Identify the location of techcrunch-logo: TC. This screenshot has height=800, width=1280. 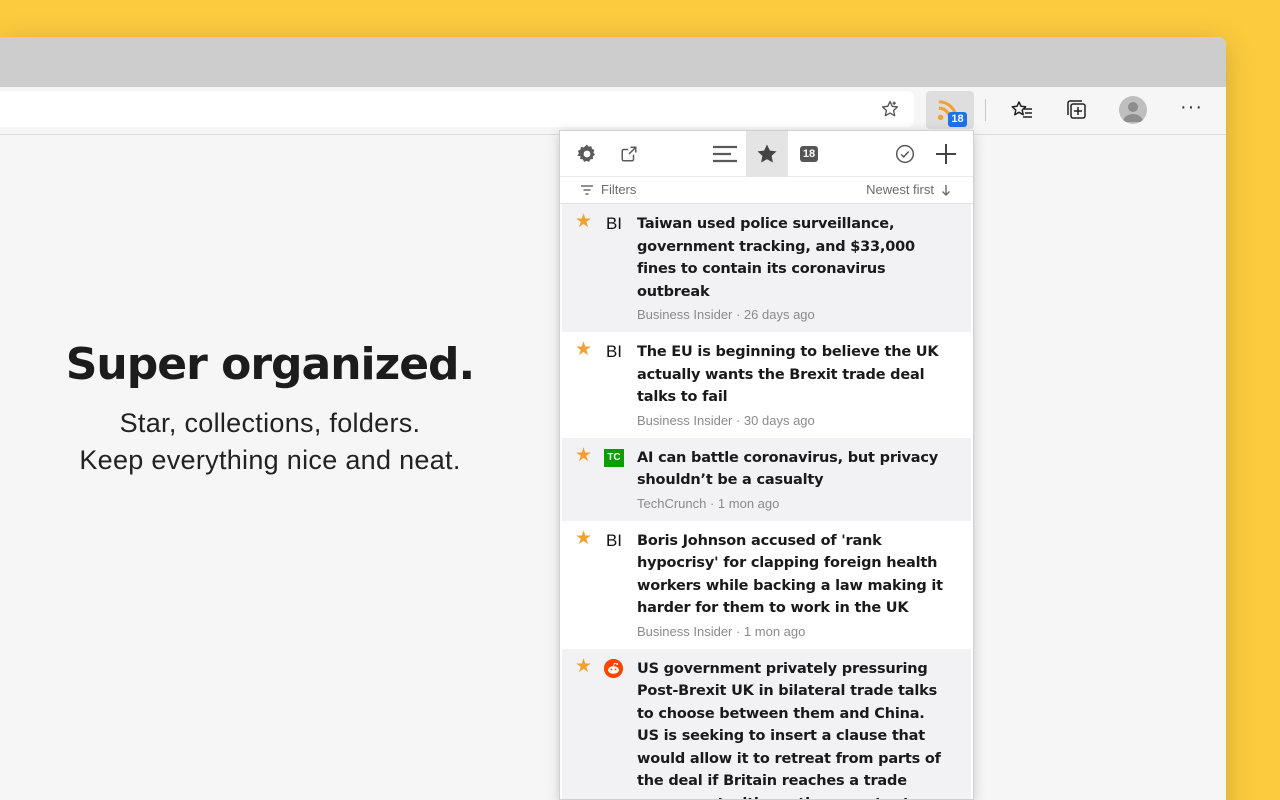
(614, 457).